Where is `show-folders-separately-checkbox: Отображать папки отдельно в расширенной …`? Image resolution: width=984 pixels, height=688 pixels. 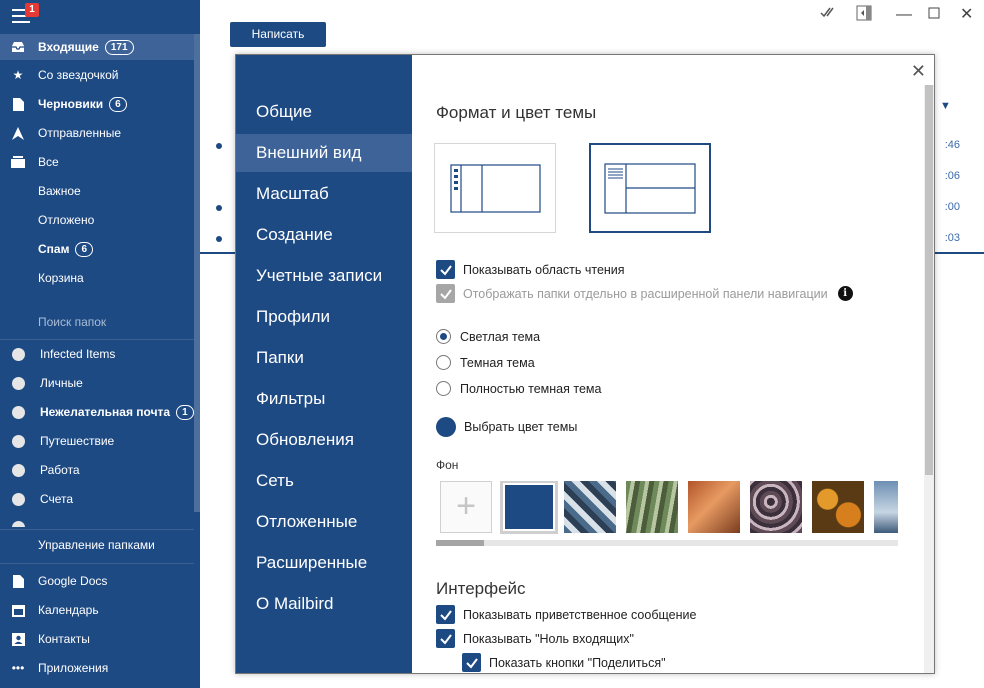
show-folders-separately-checkbox: Отображать папки отдельно в расширенной … is located at coordinates (644, 293).